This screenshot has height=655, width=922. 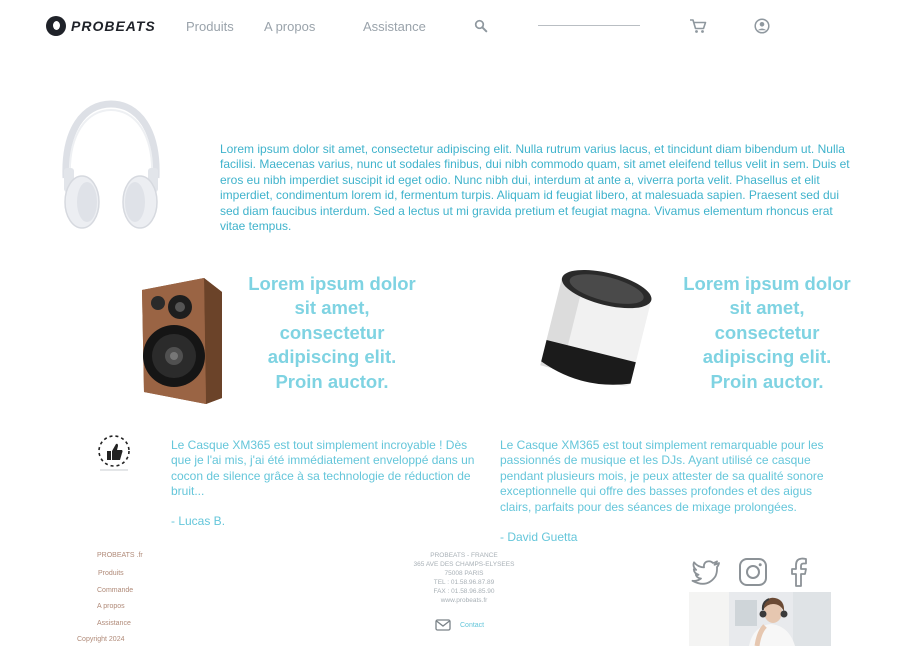 I want to click on twitter-icon, so click(x=706, y=572).